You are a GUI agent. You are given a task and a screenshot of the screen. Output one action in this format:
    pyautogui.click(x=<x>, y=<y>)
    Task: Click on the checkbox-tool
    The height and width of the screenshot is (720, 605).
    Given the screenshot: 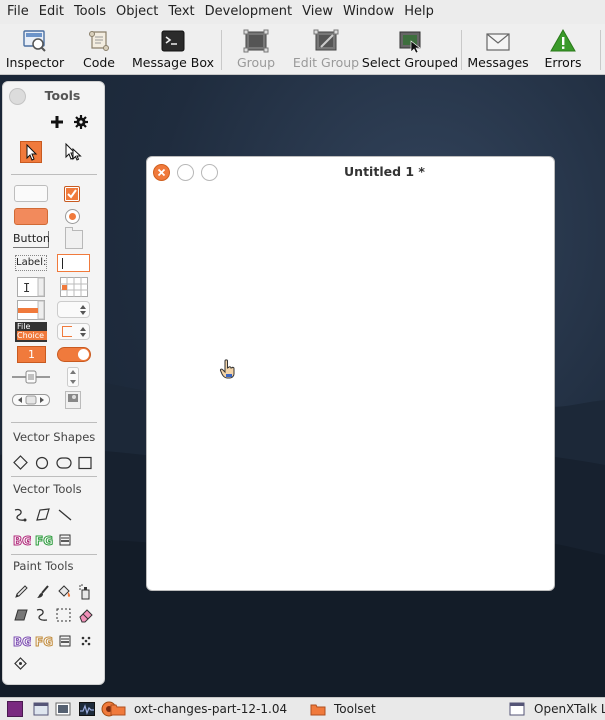 What is the action you would take?
    pyautogui.click(x=72, y=194)
    